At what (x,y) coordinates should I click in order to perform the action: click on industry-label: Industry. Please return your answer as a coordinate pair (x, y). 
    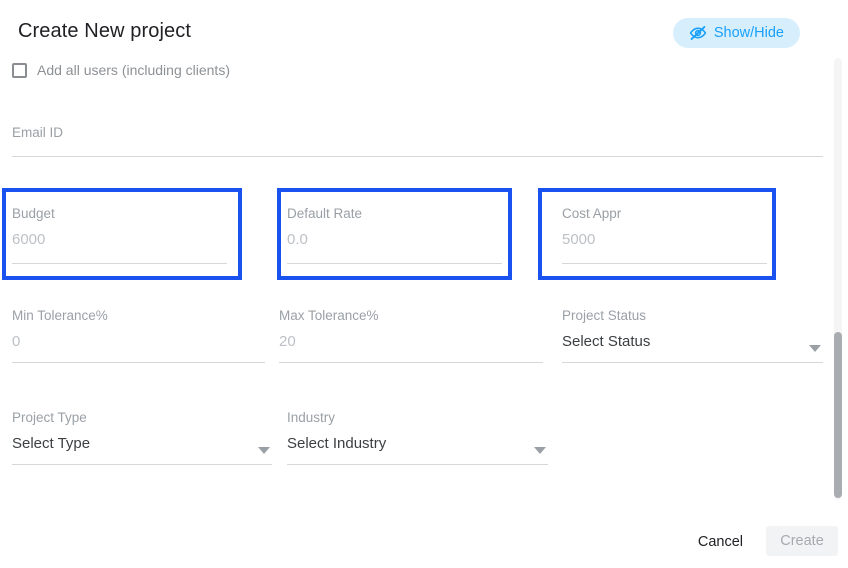
    Looking at the image, I should click on (311, 417).